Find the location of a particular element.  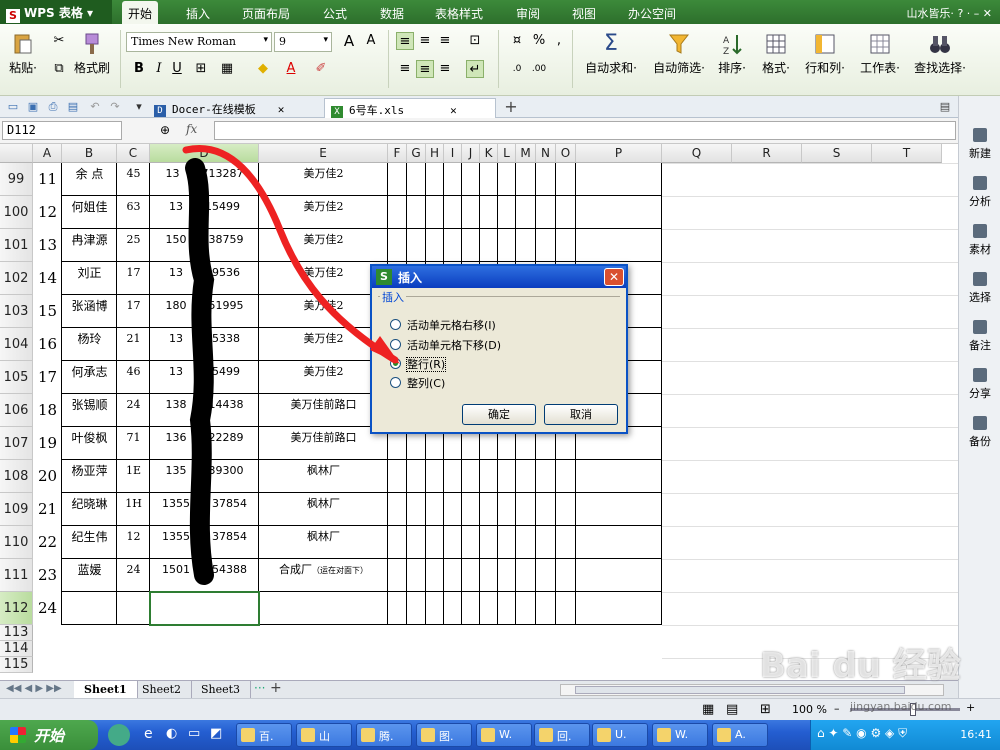

column-header: A is located at coordinates (47, 153).